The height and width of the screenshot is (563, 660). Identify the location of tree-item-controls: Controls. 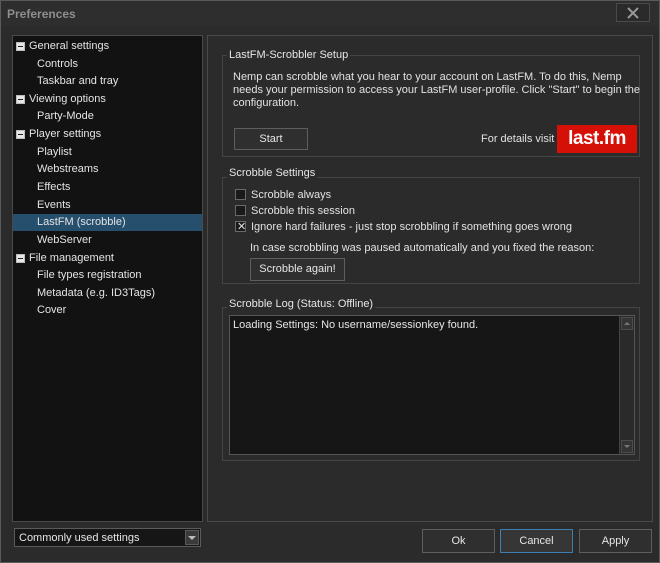
(107, 64).